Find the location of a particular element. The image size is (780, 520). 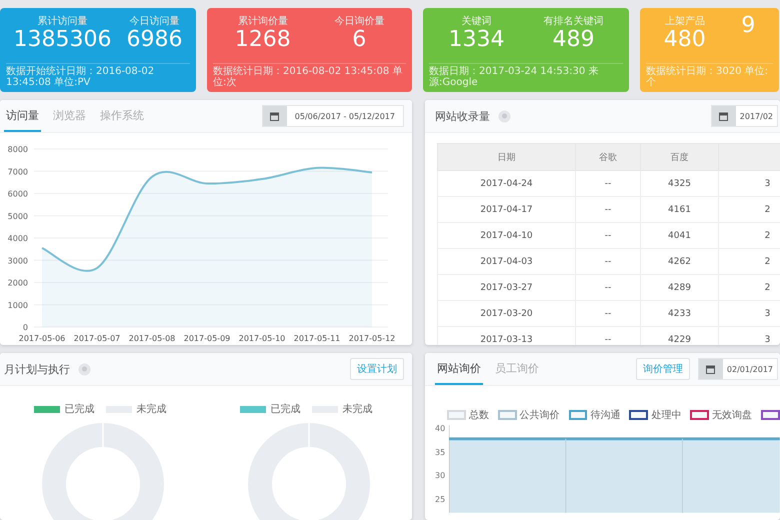

axis-tick-label: 6000 is located at coordinates (18, 194).